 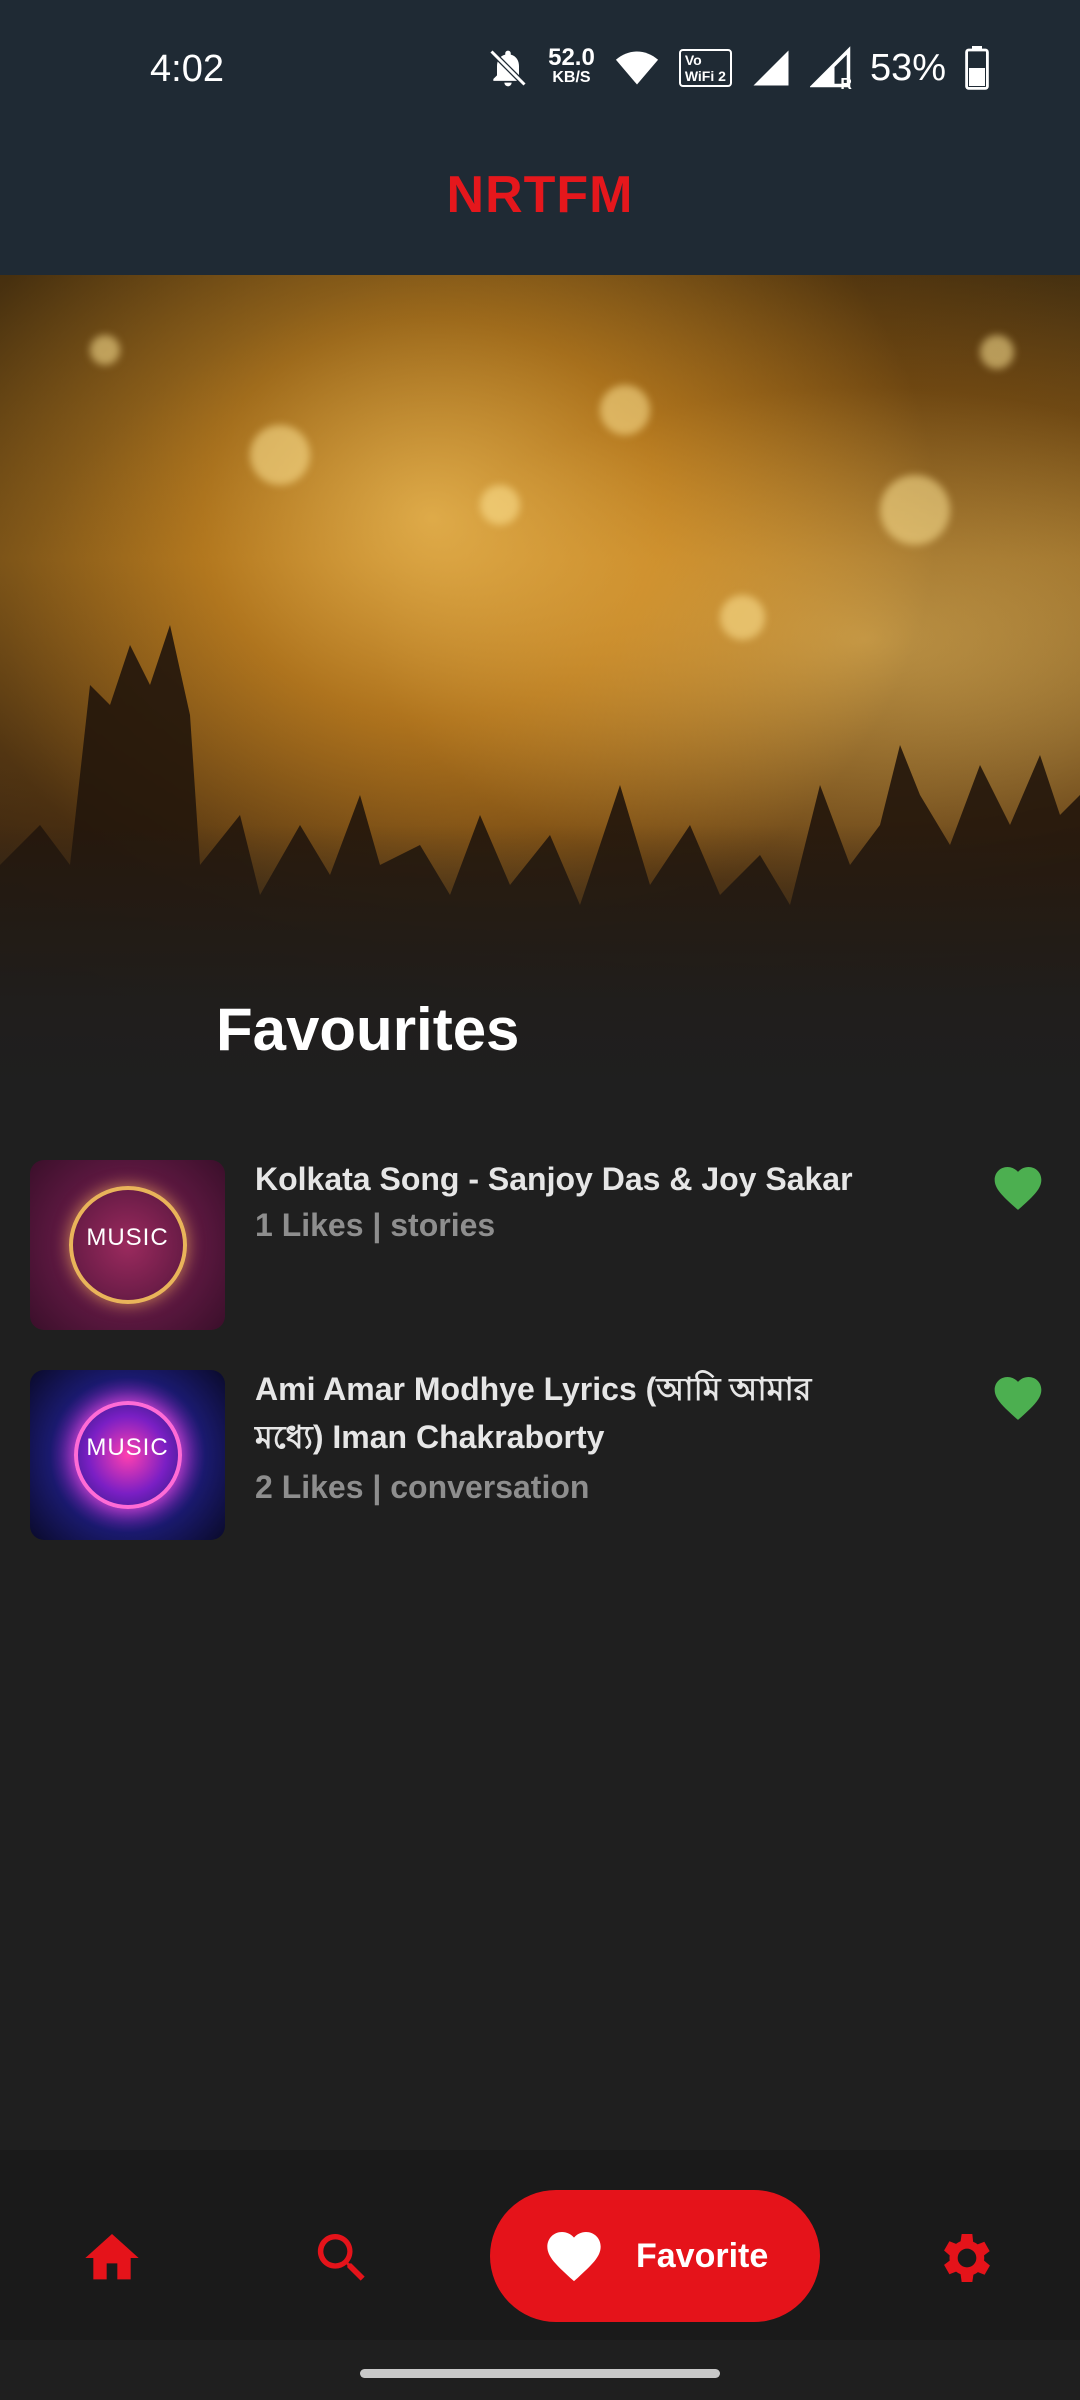 I want to click on app-title: NRTFM, so click(x=540, y=195).